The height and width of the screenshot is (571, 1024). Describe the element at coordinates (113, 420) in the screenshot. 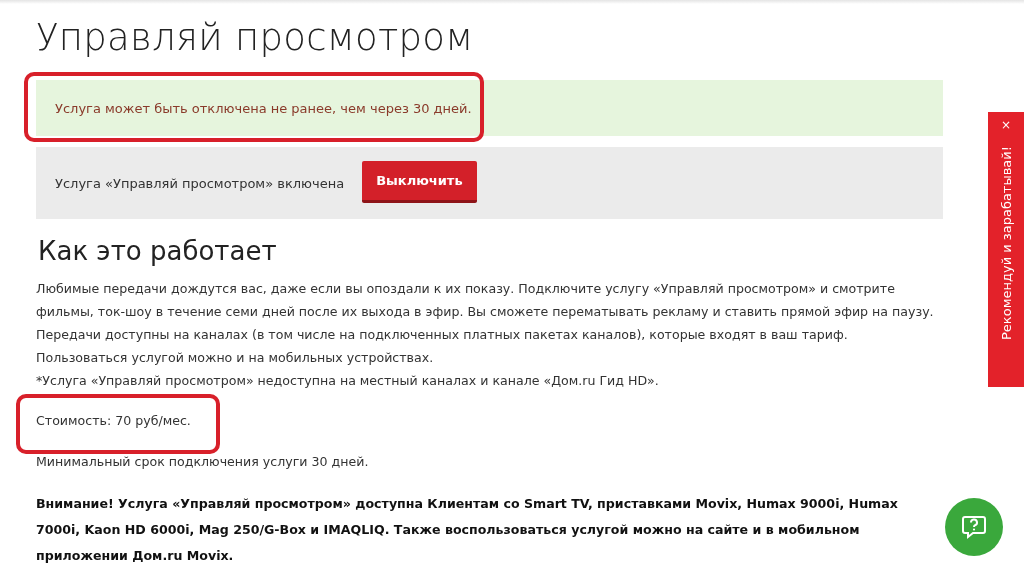

I see `price-text: Стоимость: 70 руб/мес.` at that location.